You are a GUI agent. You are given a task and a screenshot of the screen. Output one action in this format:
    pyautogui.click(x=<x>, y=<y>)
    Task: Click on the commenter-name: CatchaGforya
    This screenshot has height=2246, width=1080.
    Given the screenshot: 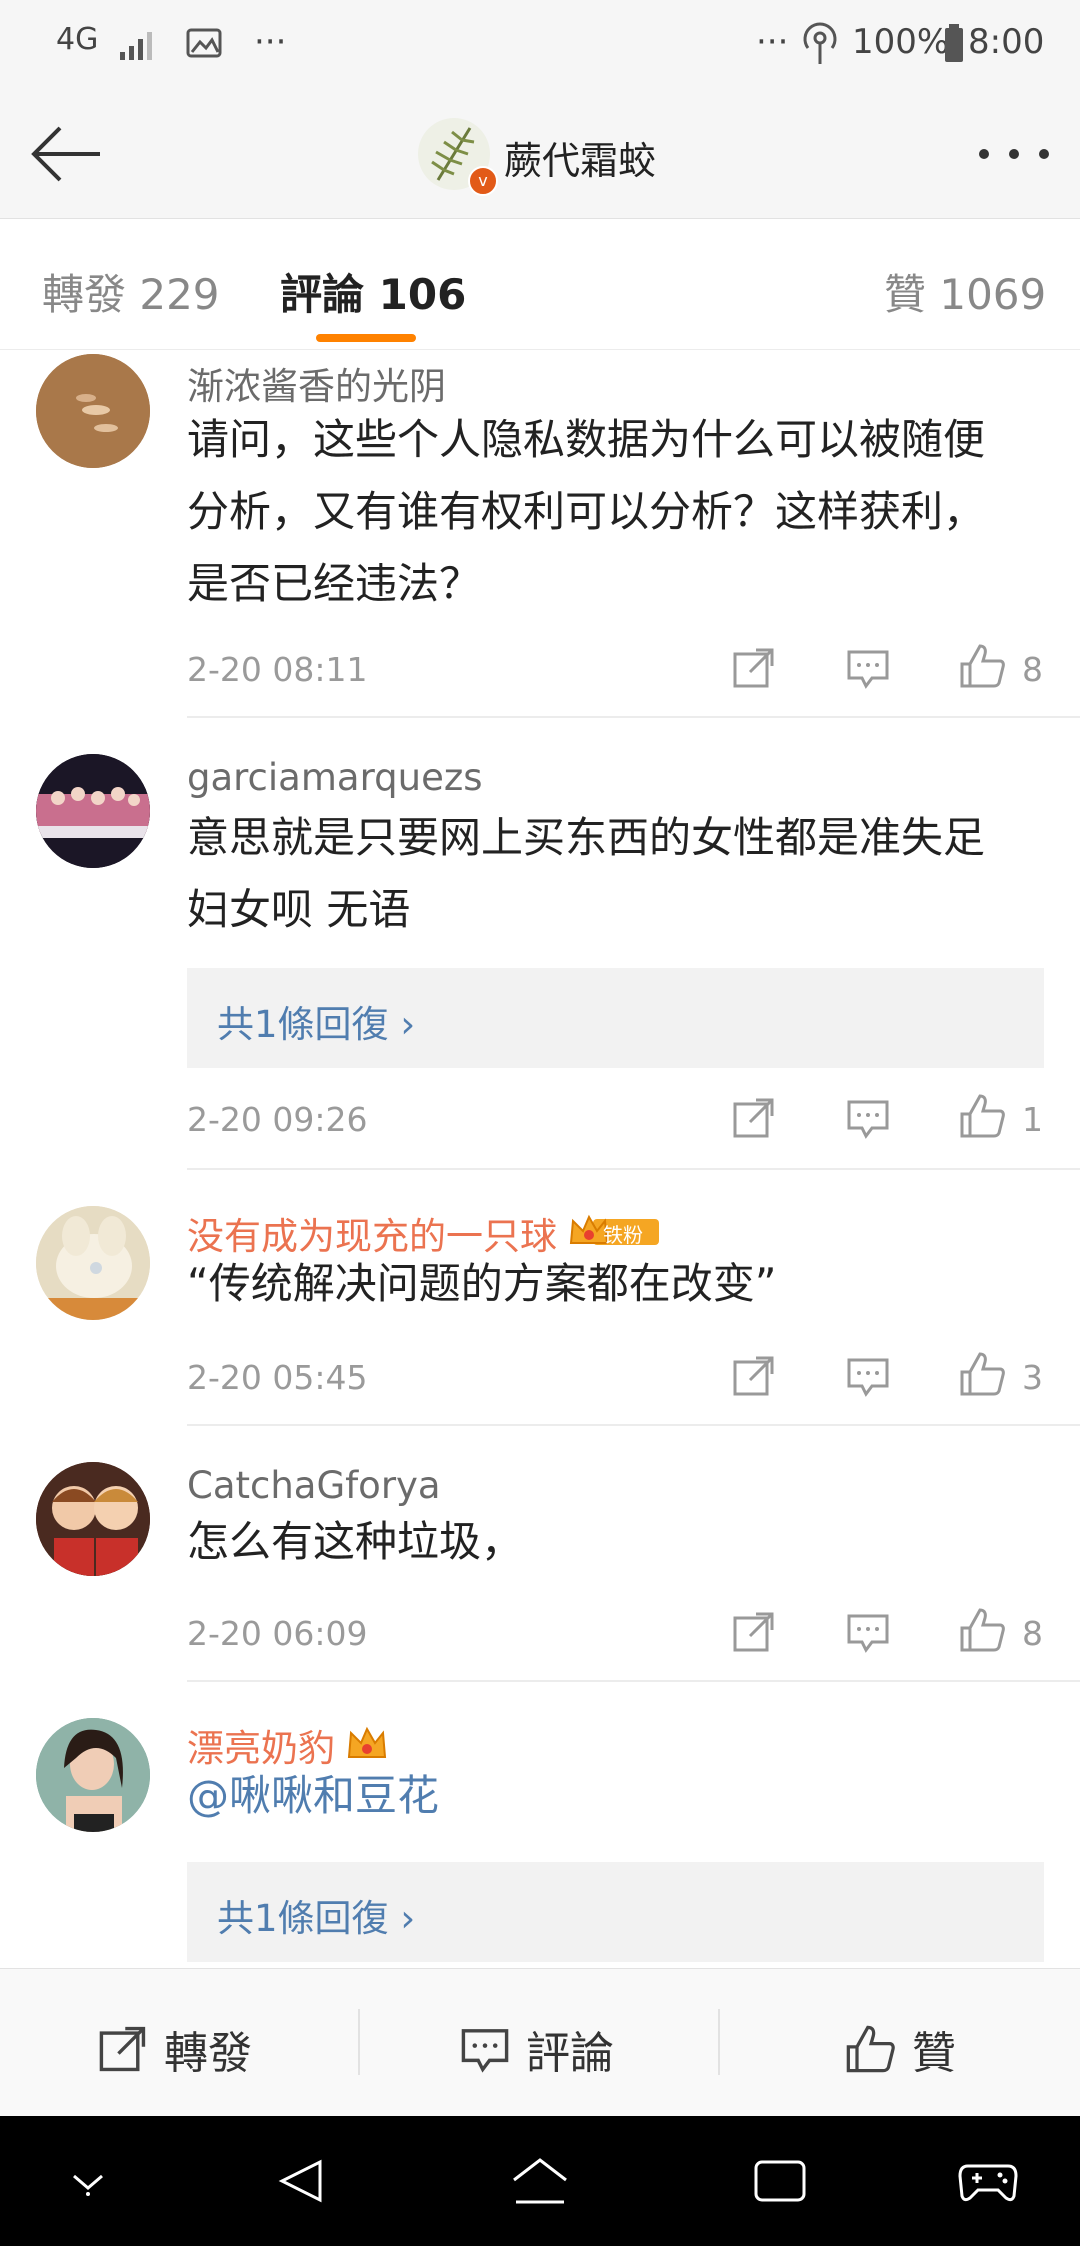 What is the action you would take?
    pyautogui.click(x=314, y=1485)
    